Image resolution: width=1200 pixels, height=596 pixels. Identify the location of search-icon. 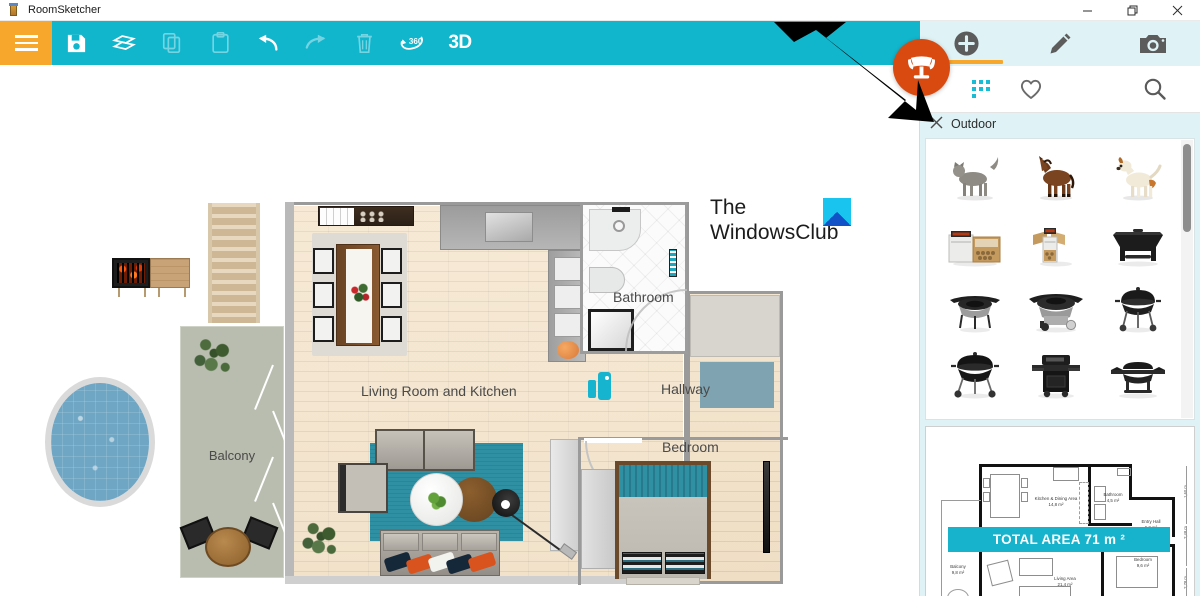
(1155, 89).